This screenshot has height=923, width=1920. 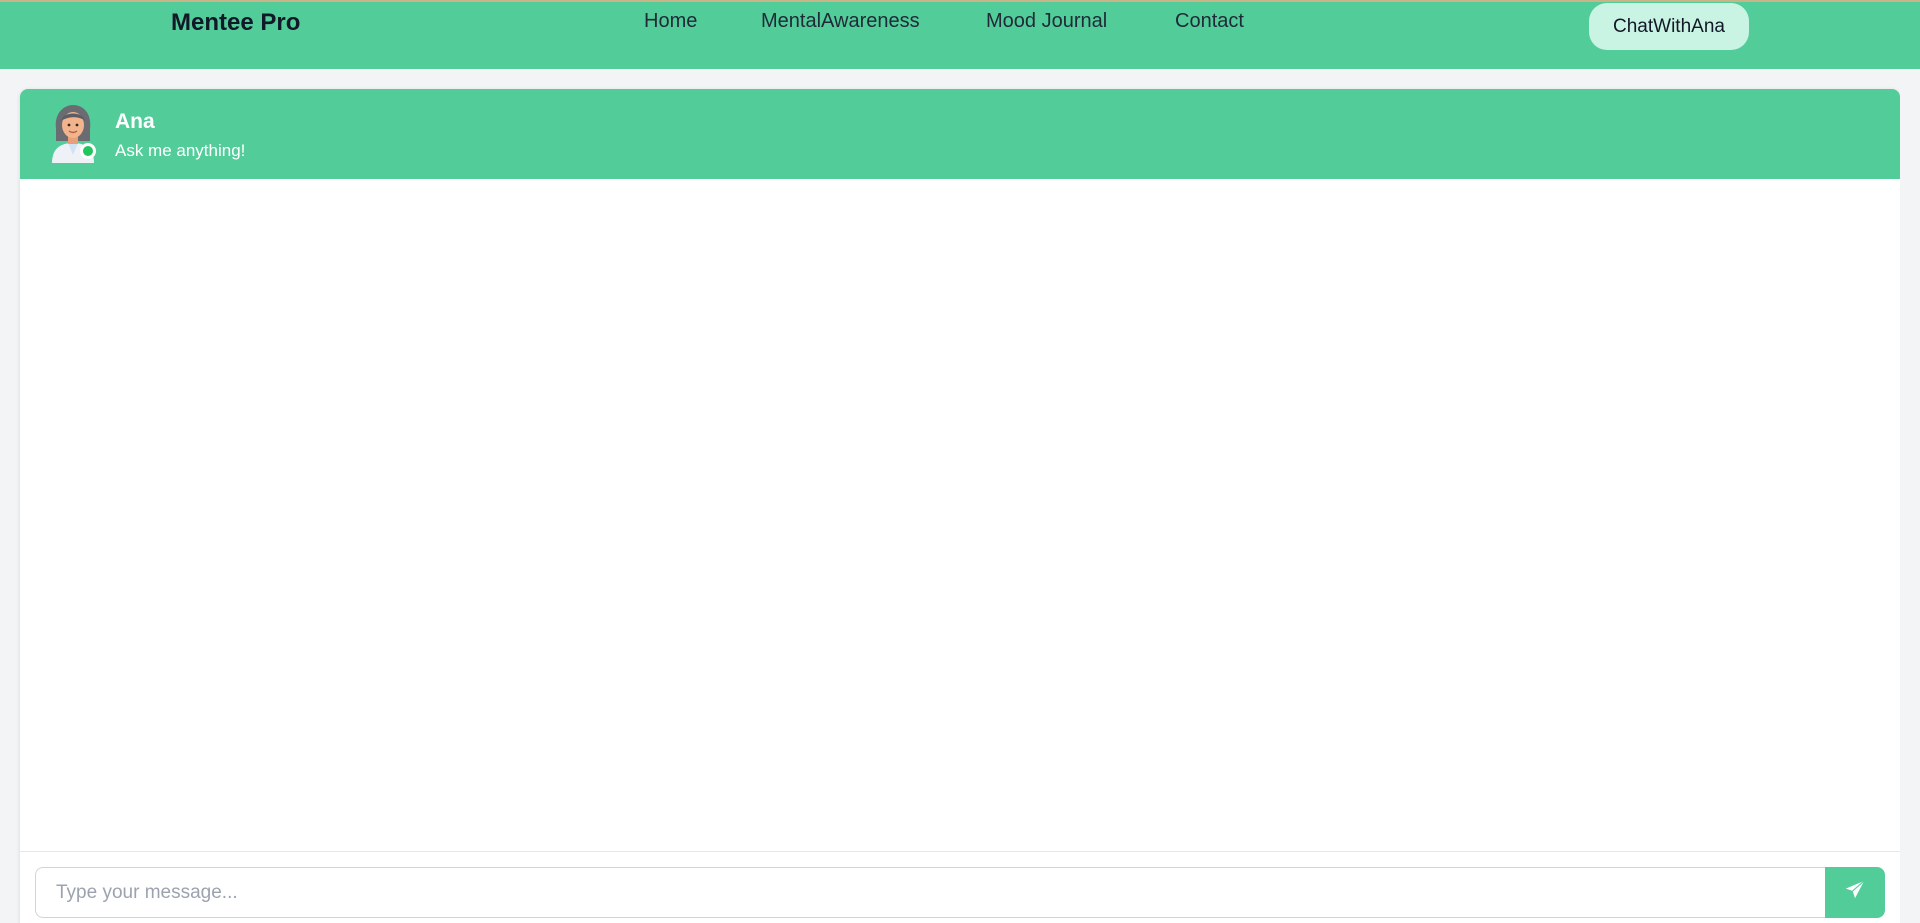 I want to click on nav-link-mental-awareness: MentalAwareness, so click(x=840, y=21).